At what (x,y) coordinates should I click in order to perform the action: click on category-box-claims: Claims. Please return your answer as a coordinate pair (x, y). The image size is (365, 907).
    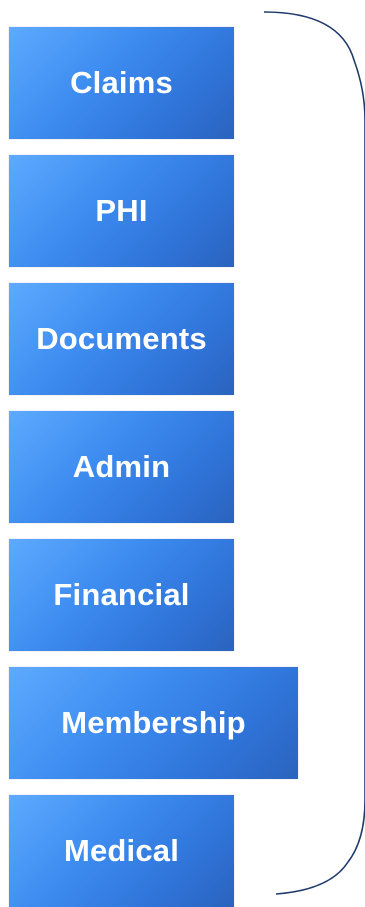
    Looking at the image, I should click on (121, 83).